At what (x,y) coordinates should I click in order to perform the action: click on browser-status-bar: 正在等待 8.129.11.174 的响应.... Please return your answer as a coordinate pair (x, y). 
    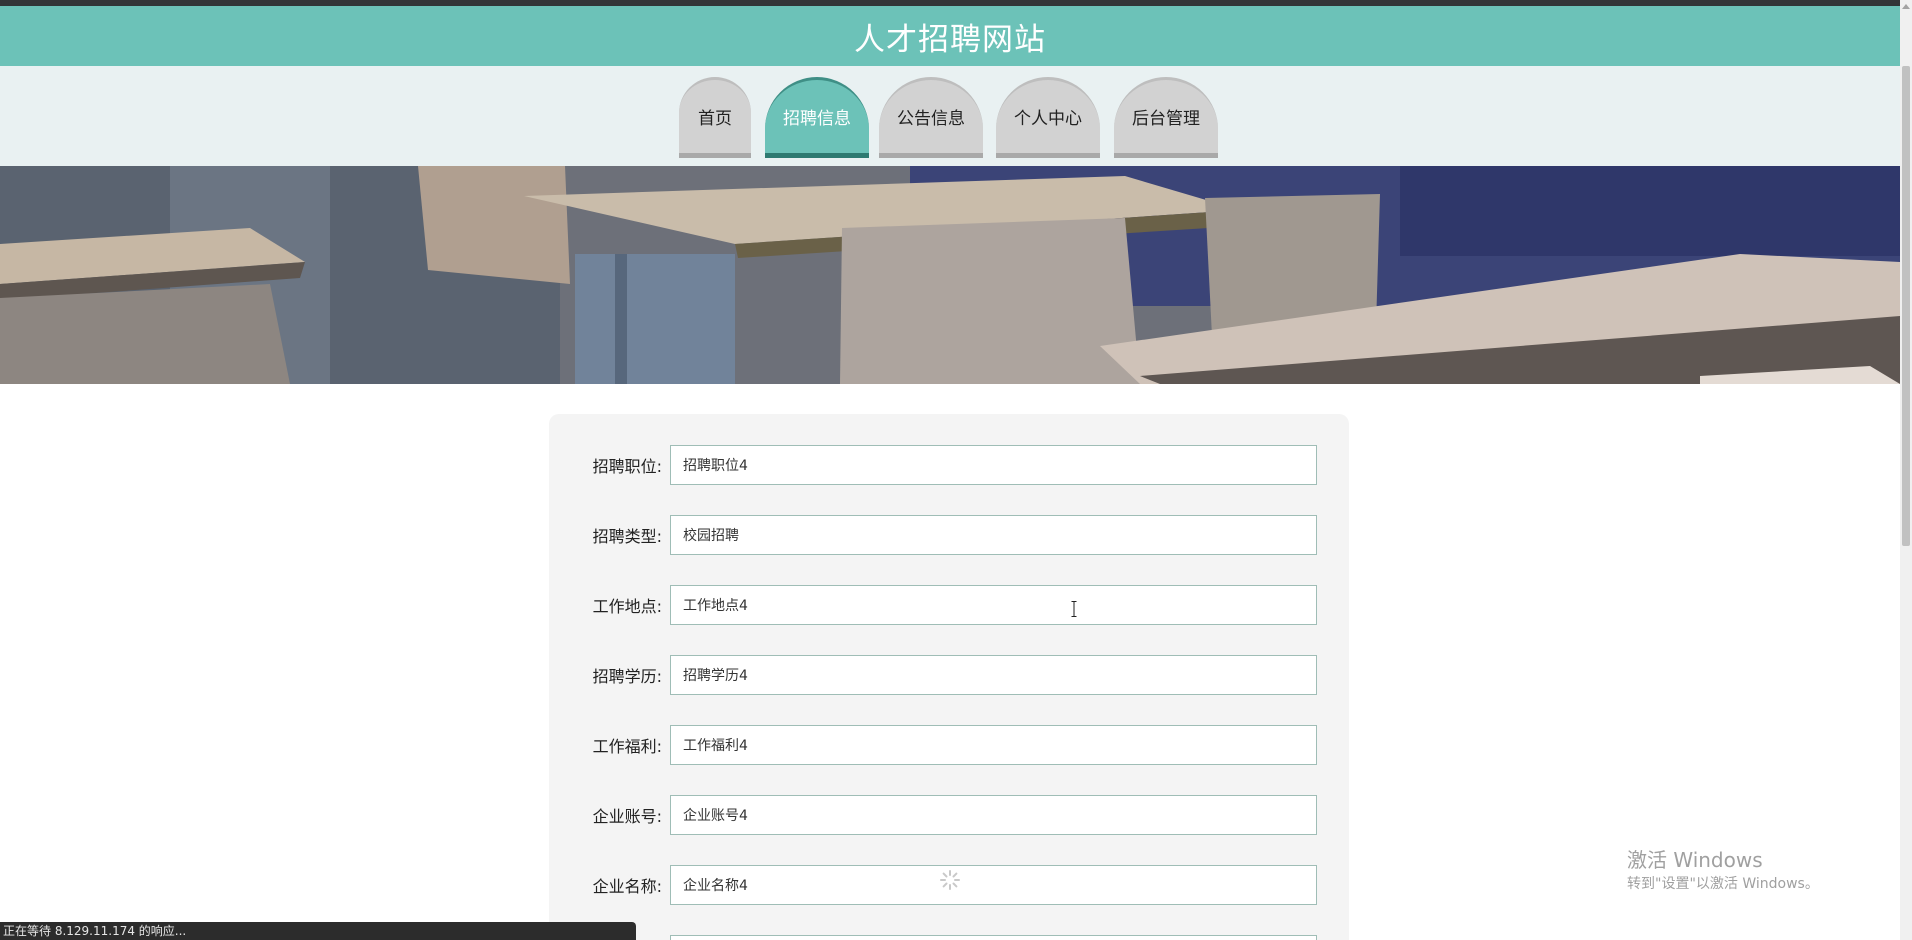
    Looking at the image, I should click on (318, 931).